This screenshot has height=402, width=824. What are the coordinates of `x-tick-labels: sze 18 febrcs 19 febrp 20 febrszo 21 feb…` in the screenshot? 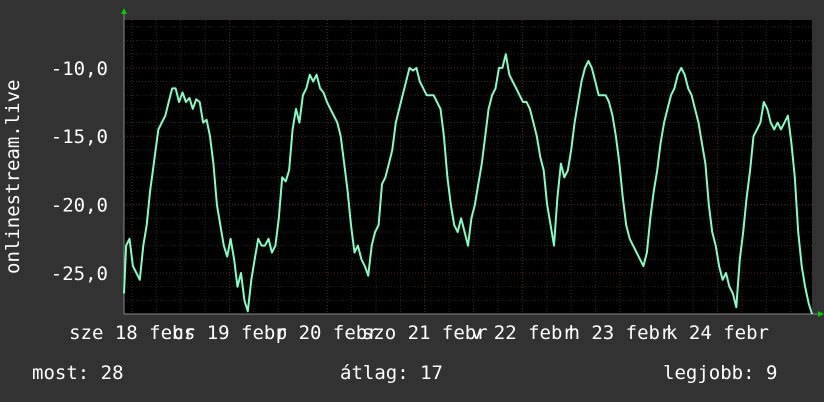 It's located at (419, 333).